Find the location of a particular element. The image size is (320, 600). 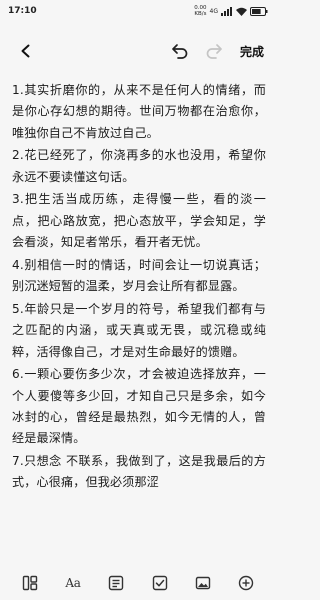

font-style-button: Aa is located at coordinates (73, 583).